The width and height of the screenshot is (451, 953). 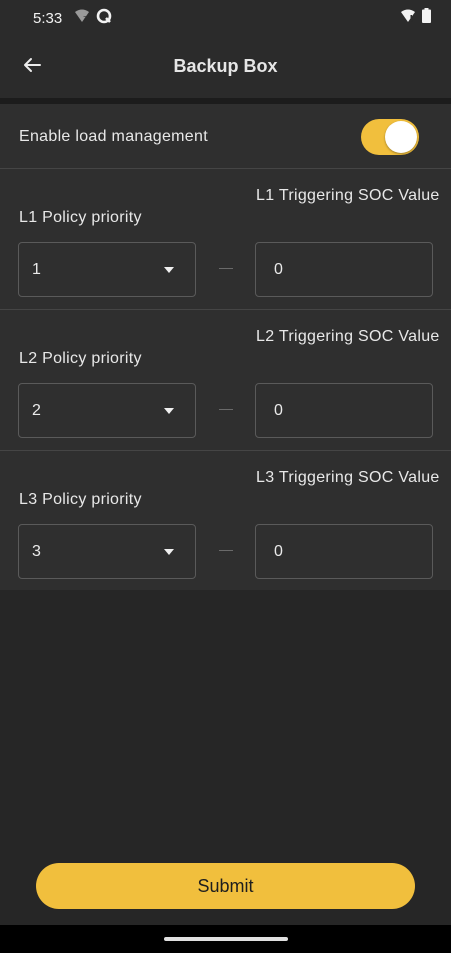 I want to click on load-management-toggle, so click(x=390, y=137).